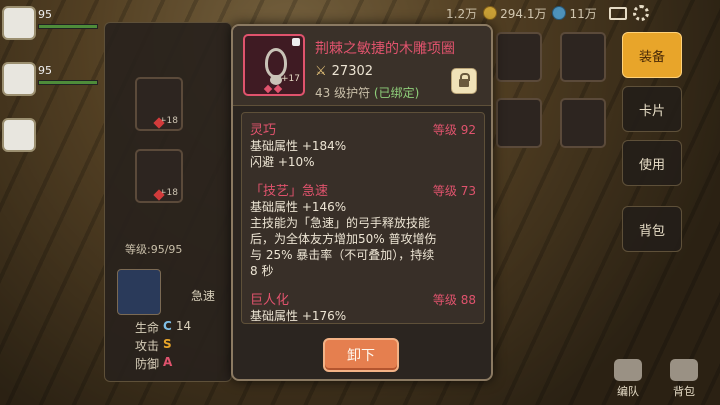 This screenshot has height=405, width=720. Describe the element at coordinates (147, 328) in the screenshot. I see `stat-label: 生命` at that location.